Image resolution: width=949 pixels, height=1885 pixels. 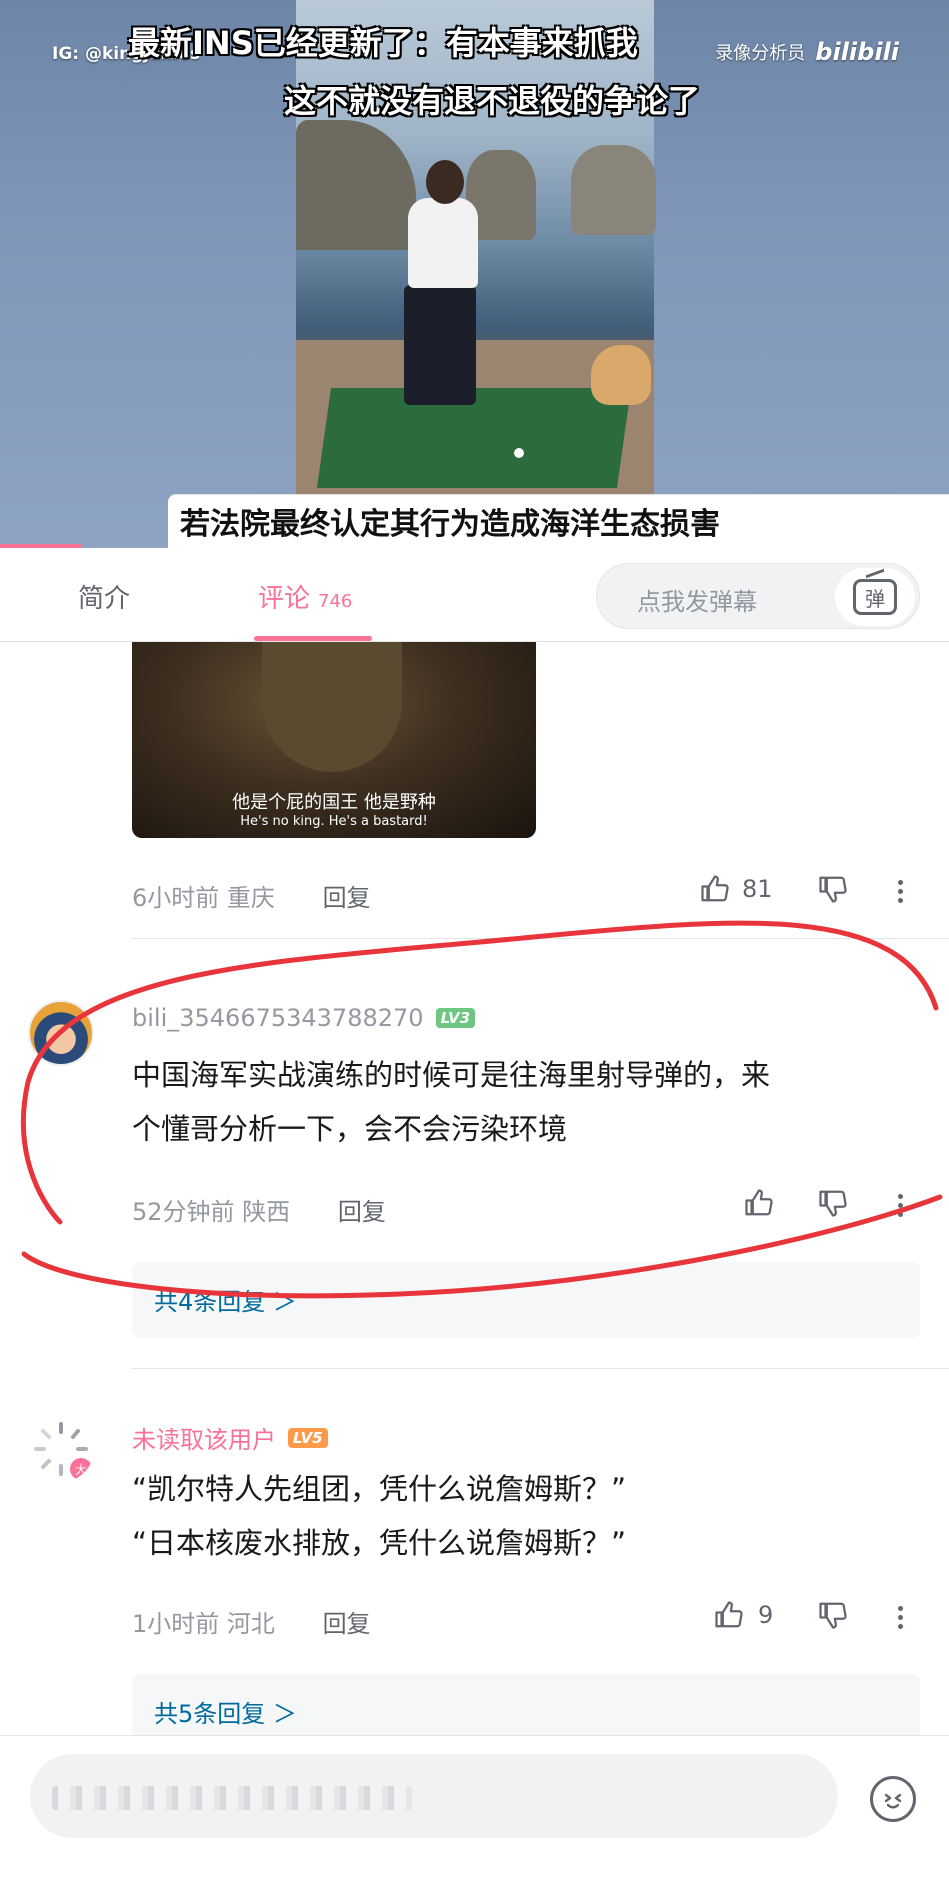 I want to click on comment-location: 重庆, so click(x=250, y=898).